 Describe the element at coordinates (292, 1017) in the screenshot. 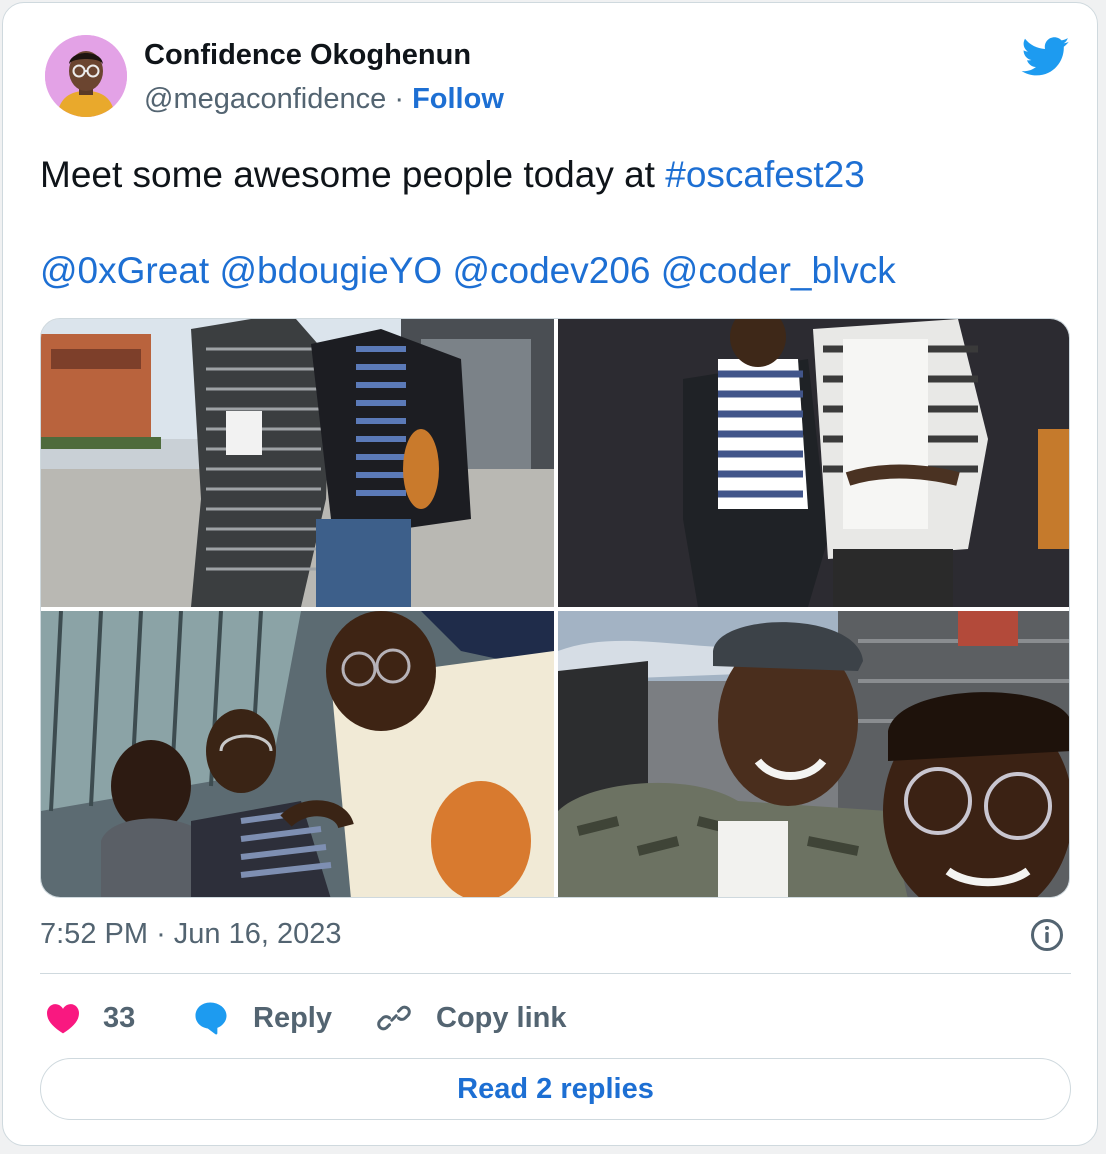

I see `reply-label: Reply` at that location.